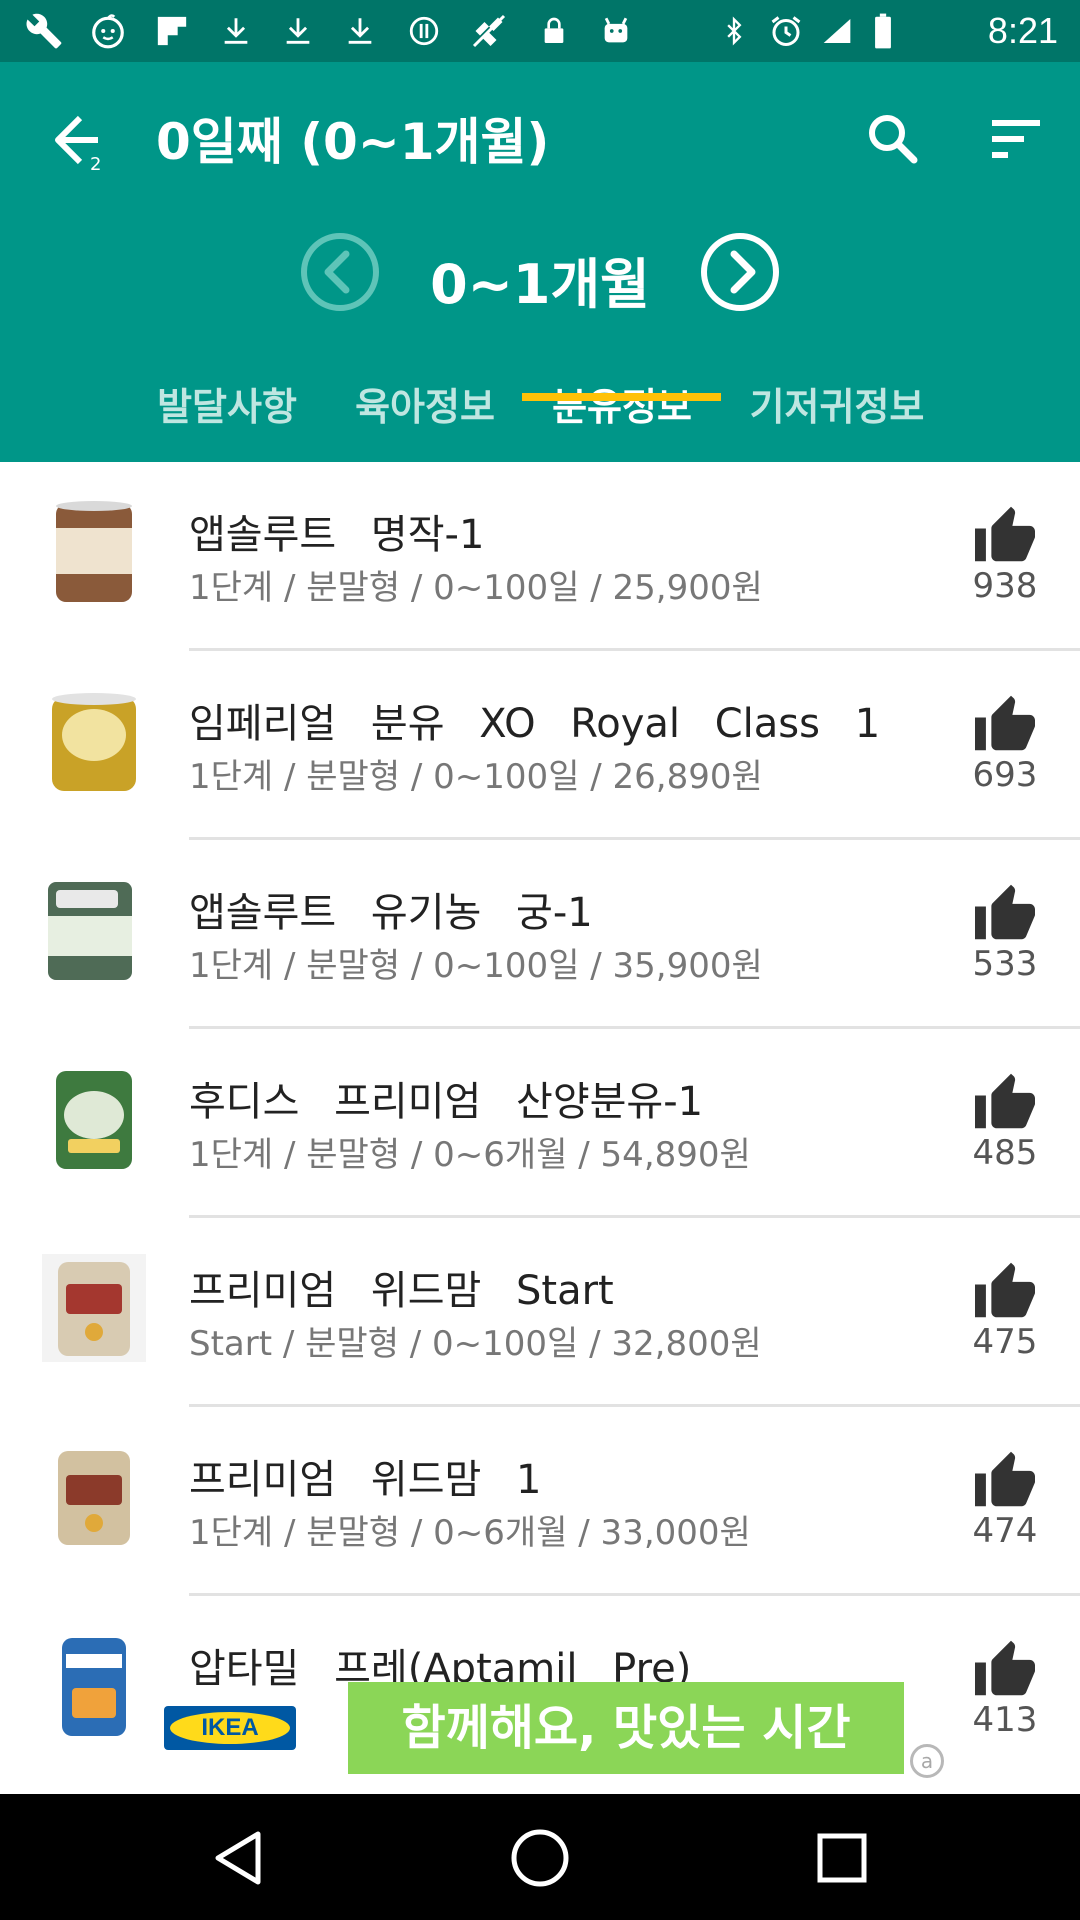 The width and height of the screenshot is (1080, 1920). I want to click on month-navigator: 0~1개월, so click(540, 282).